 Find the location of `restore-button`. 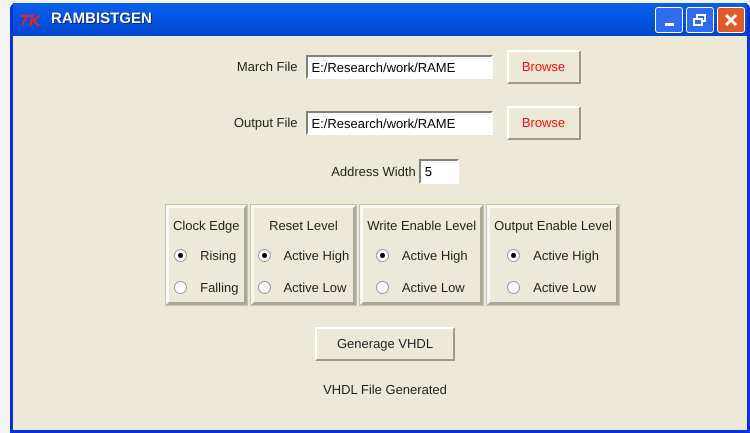

restore-button is located at coordinates (700, 19).